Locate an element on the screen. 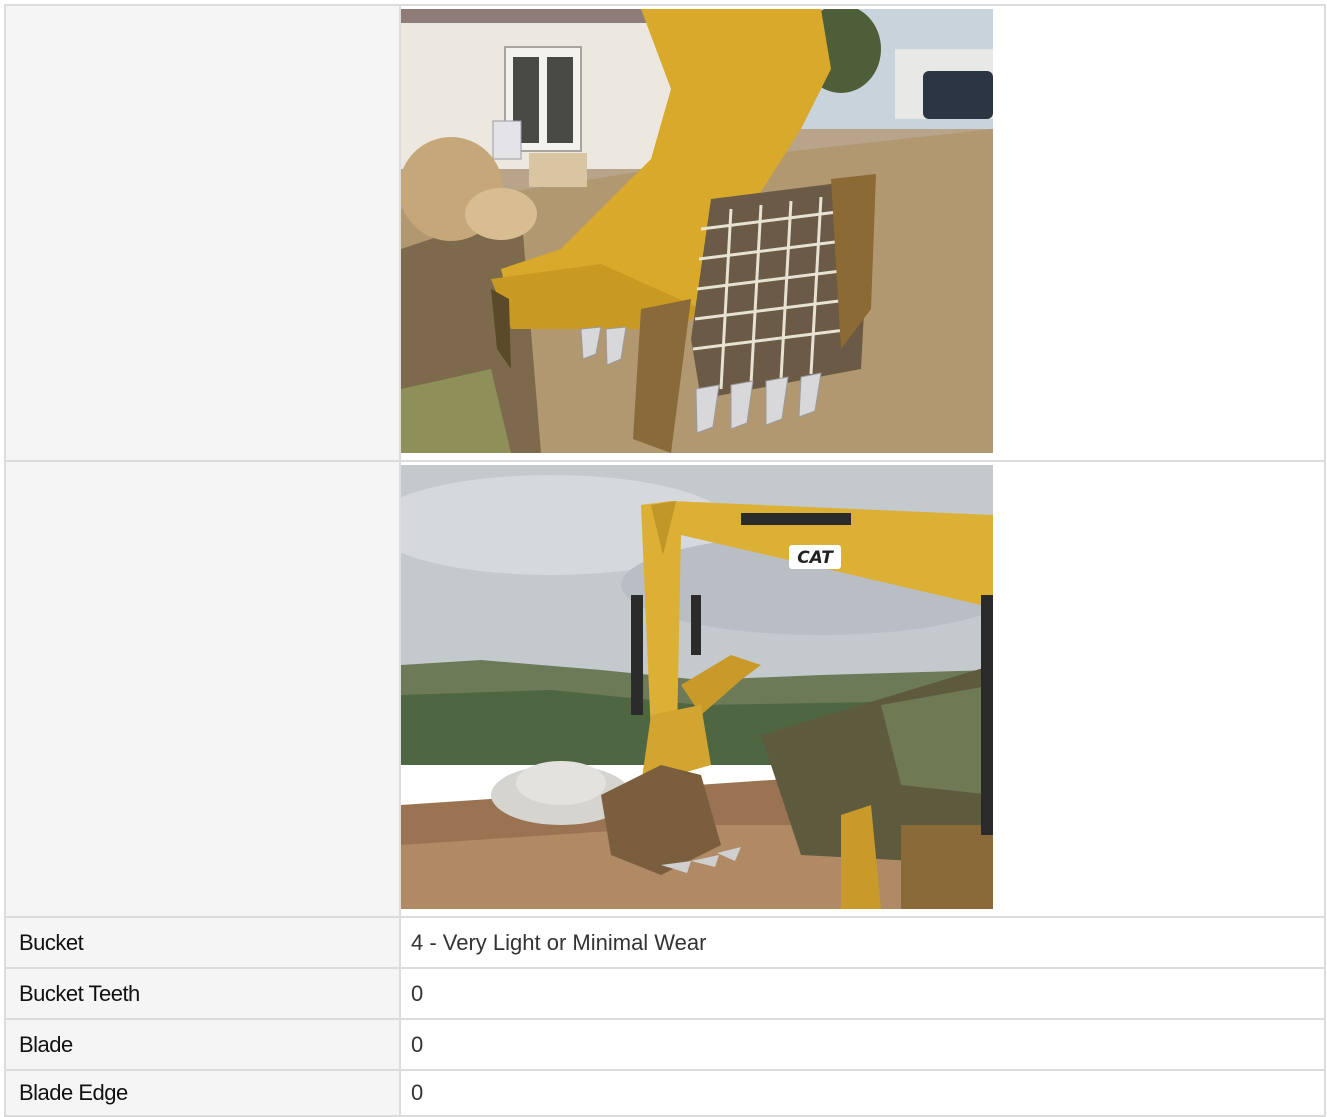  spec-label: Blade Edge is located at coordinates (202, 1093).